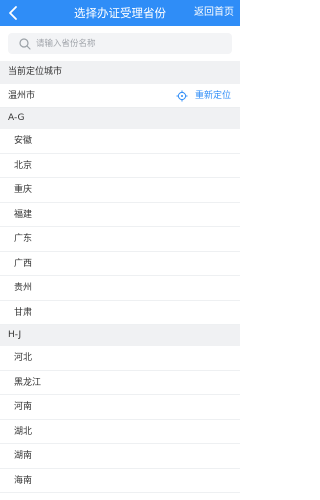 The height and width of the screenshot is (500, 320). Describe the element at coordinates (120, 313) in the screenshot. I see `province-item: 甘肃` at that location.